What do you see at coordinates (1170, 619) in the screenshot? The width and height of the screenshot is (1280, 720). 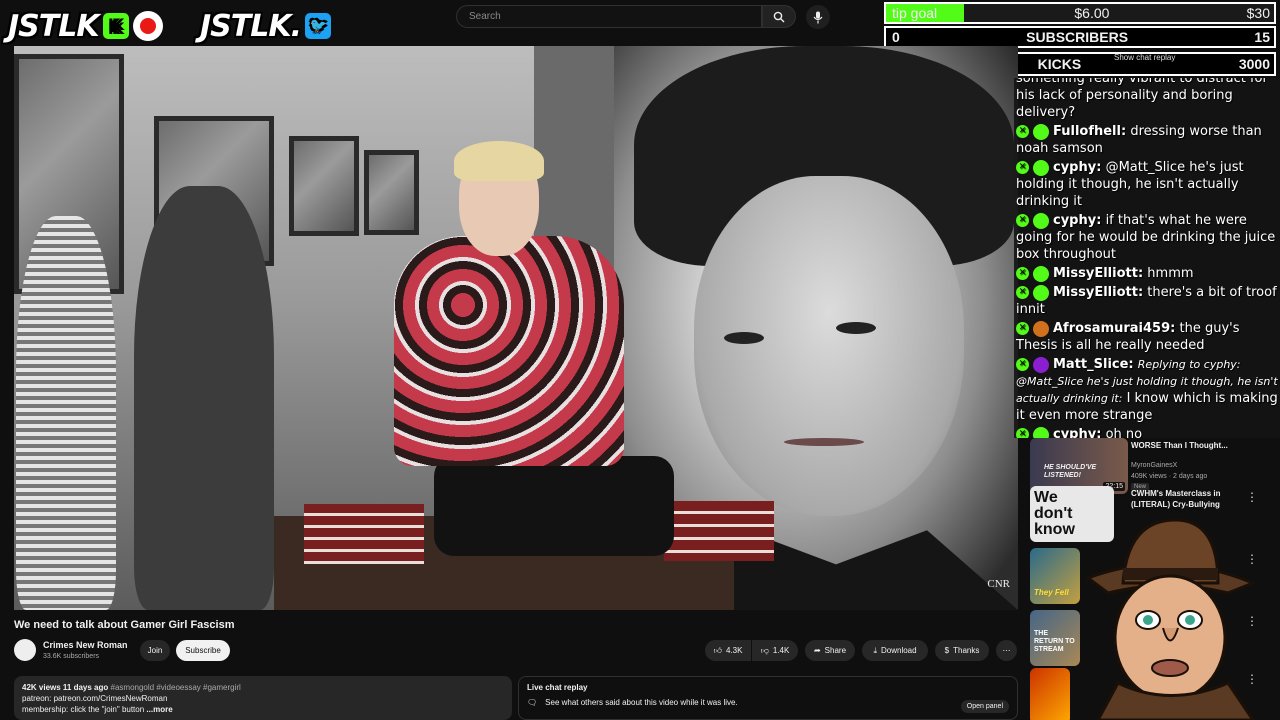 I see `detective-avatar-overlay` at bounding box center [1170, 619].